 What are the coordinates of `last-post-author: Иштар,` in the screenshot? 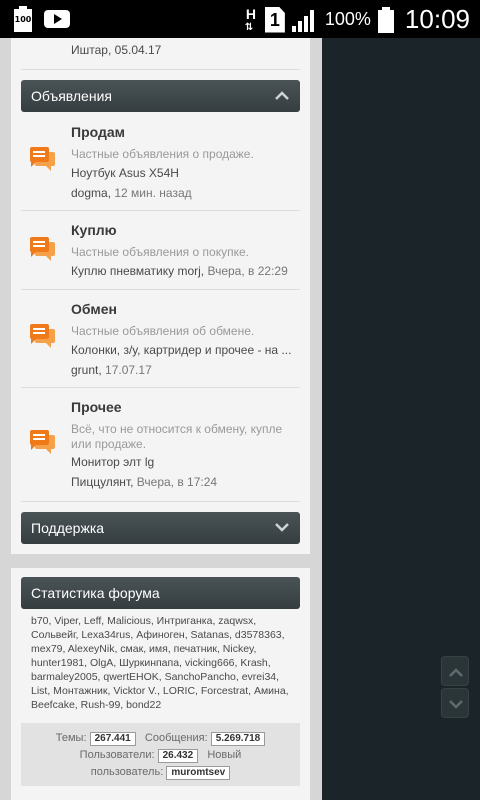 It's located at (91, 50).